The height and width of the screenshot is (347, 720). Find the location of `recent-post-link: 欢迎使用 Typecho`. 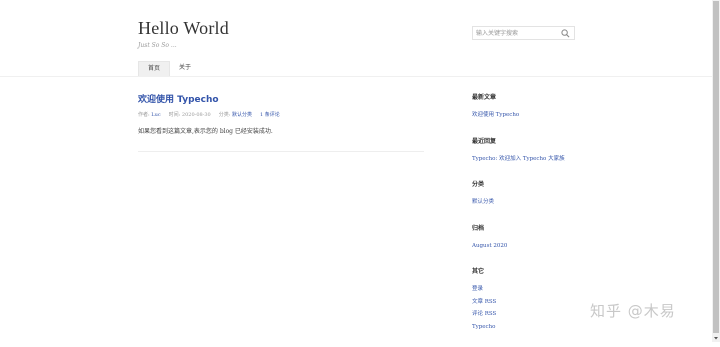

recent-post-link: 欢迎使用 Typecho is located at coordinates (532, 115).